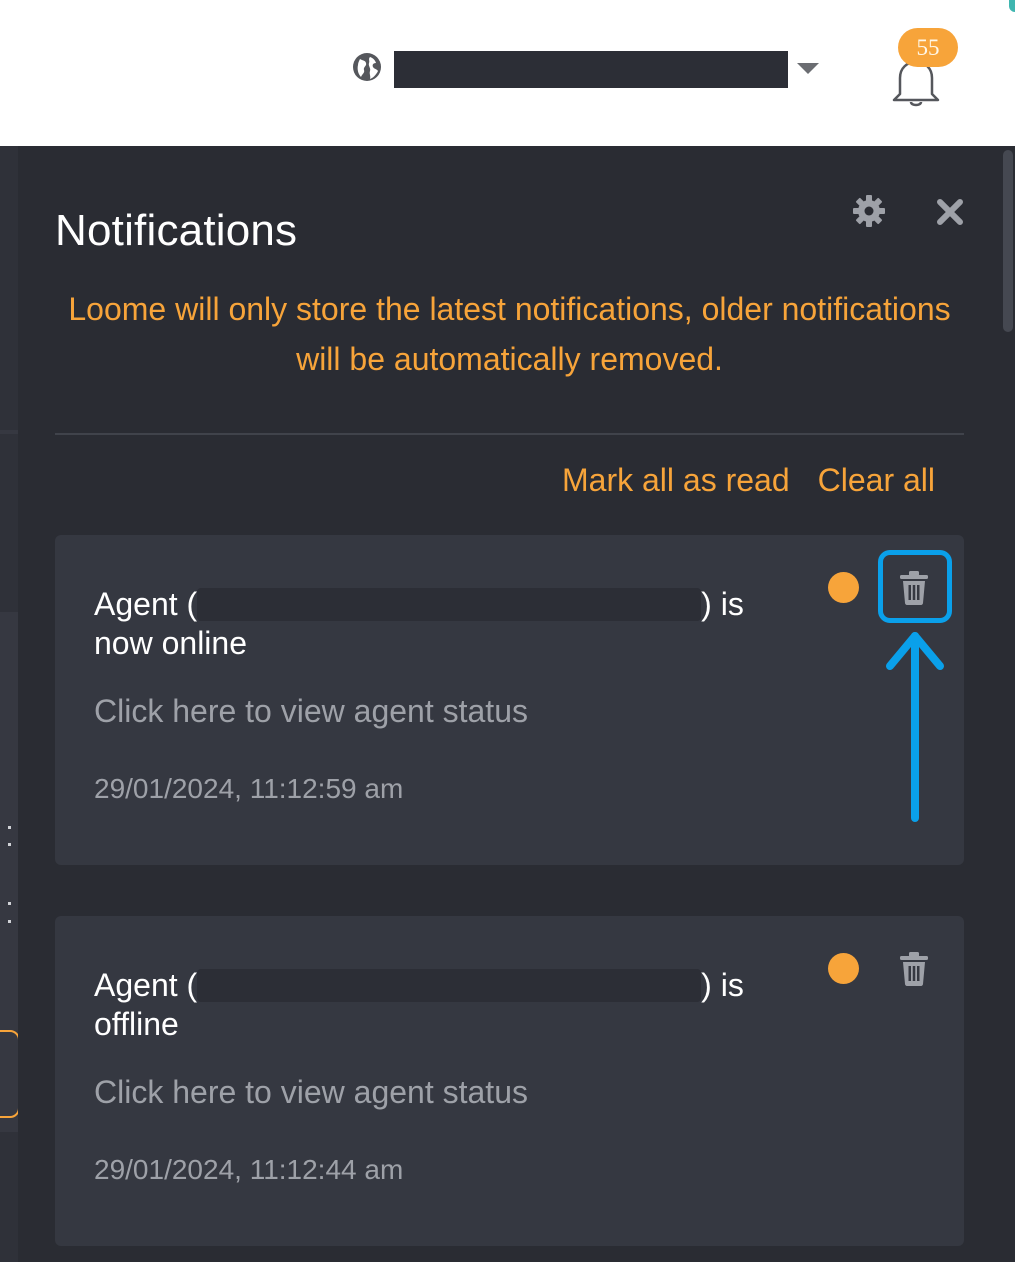  What do you see at coordinates (950, 212) in the screenshot?
I see `close-icon` at bounding box center [950, 212].